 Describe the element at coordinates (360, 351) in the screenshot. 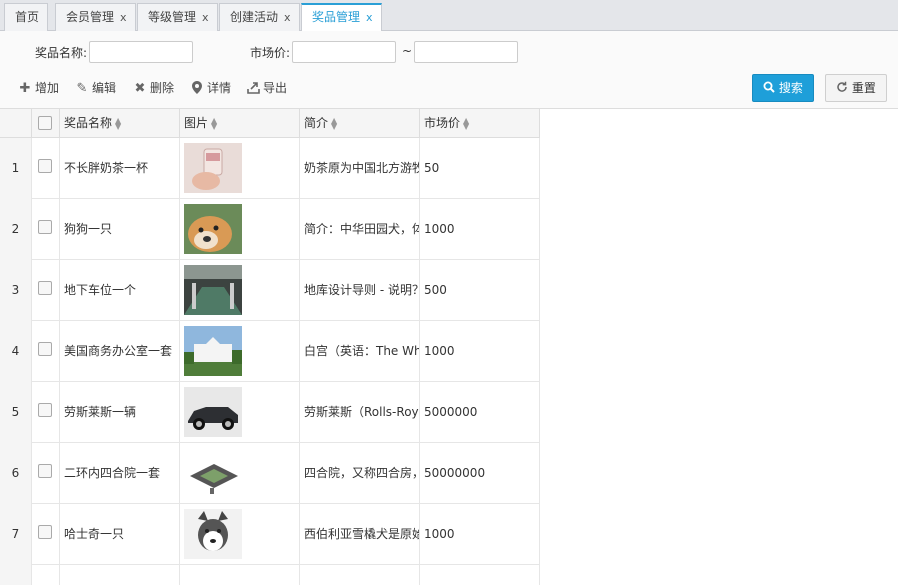

I see `cell-desc: 白宫（英语：The Wh` at that location.